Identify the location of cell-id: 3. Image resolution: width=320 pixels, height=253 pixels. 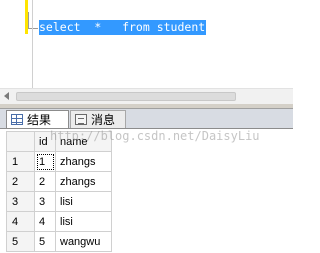
(45, 201).